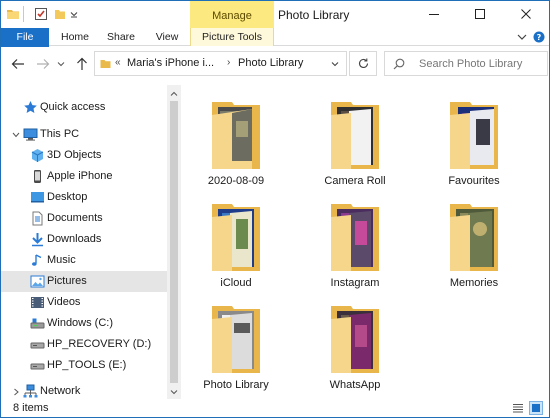 The height and width of the screenshot is (418, 550). What do you see at coordinates (16, 392) in the screenshot?
I see `collapsed-chevron-icon` at bounding box center [16, 392].